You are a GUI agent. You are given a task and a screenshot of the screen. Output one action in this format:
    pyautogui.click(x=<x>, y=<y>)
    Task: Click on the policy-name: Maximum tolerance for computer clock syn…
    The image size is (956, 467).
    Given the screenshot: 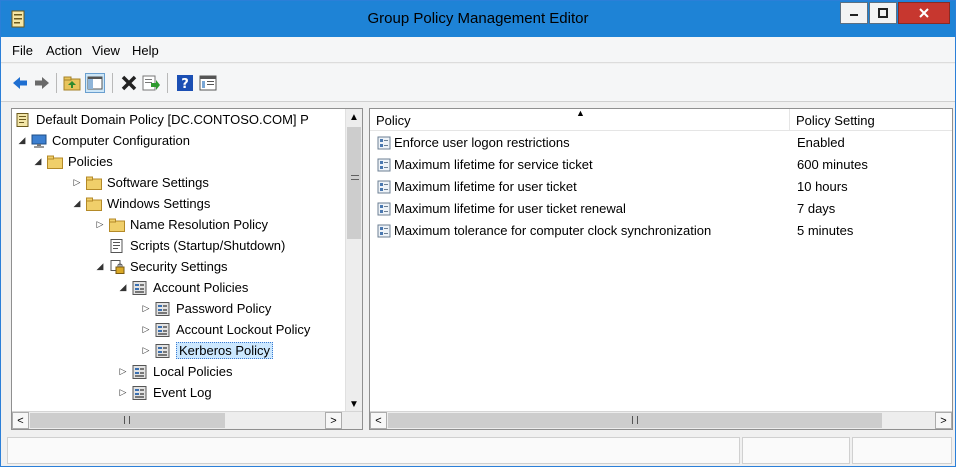 What is the action you would take?
    pyautogui.click(x=553, y=230)
    